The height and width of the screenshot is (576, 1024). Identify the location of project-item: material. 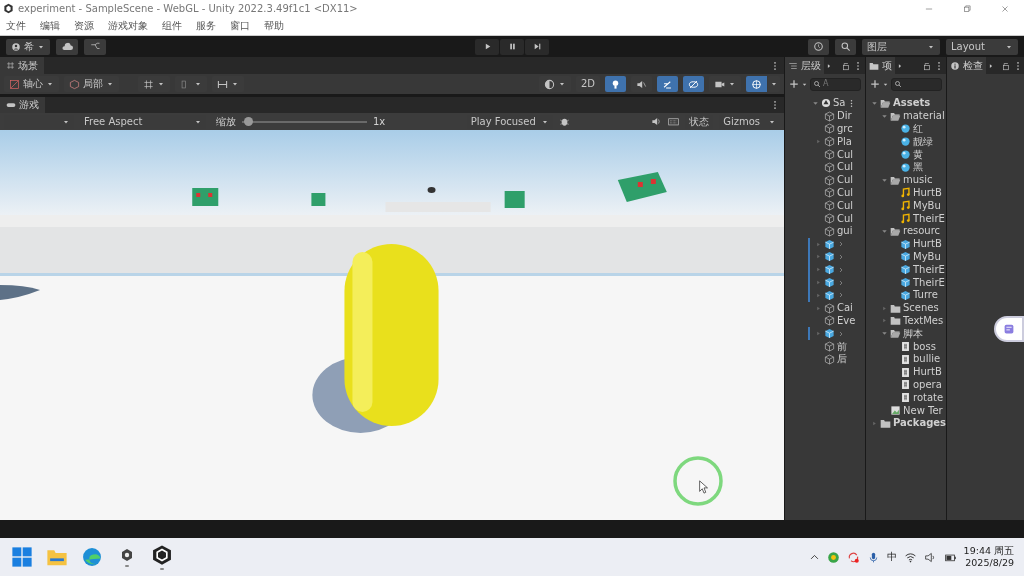
(908, 116).